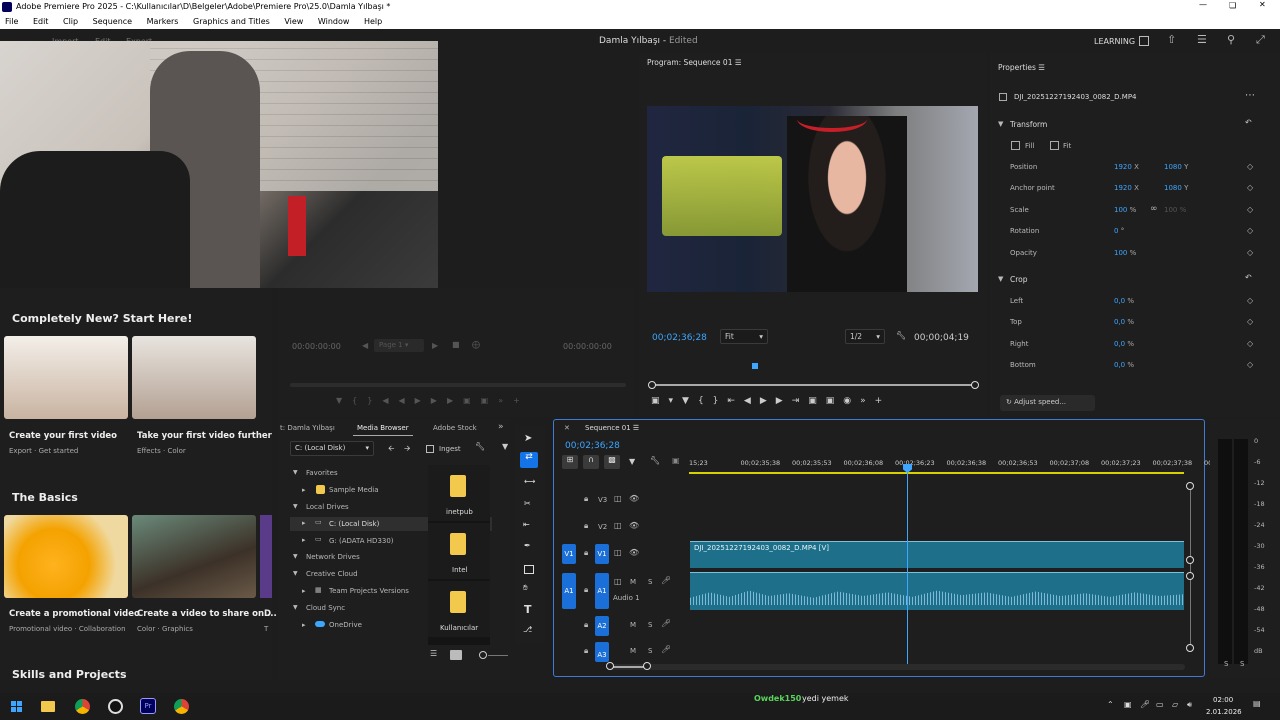 The height and width of the screenshot is (720, 1280). I want to click on crop-top-keyframe-icon: ◇, so click(1250, 321).